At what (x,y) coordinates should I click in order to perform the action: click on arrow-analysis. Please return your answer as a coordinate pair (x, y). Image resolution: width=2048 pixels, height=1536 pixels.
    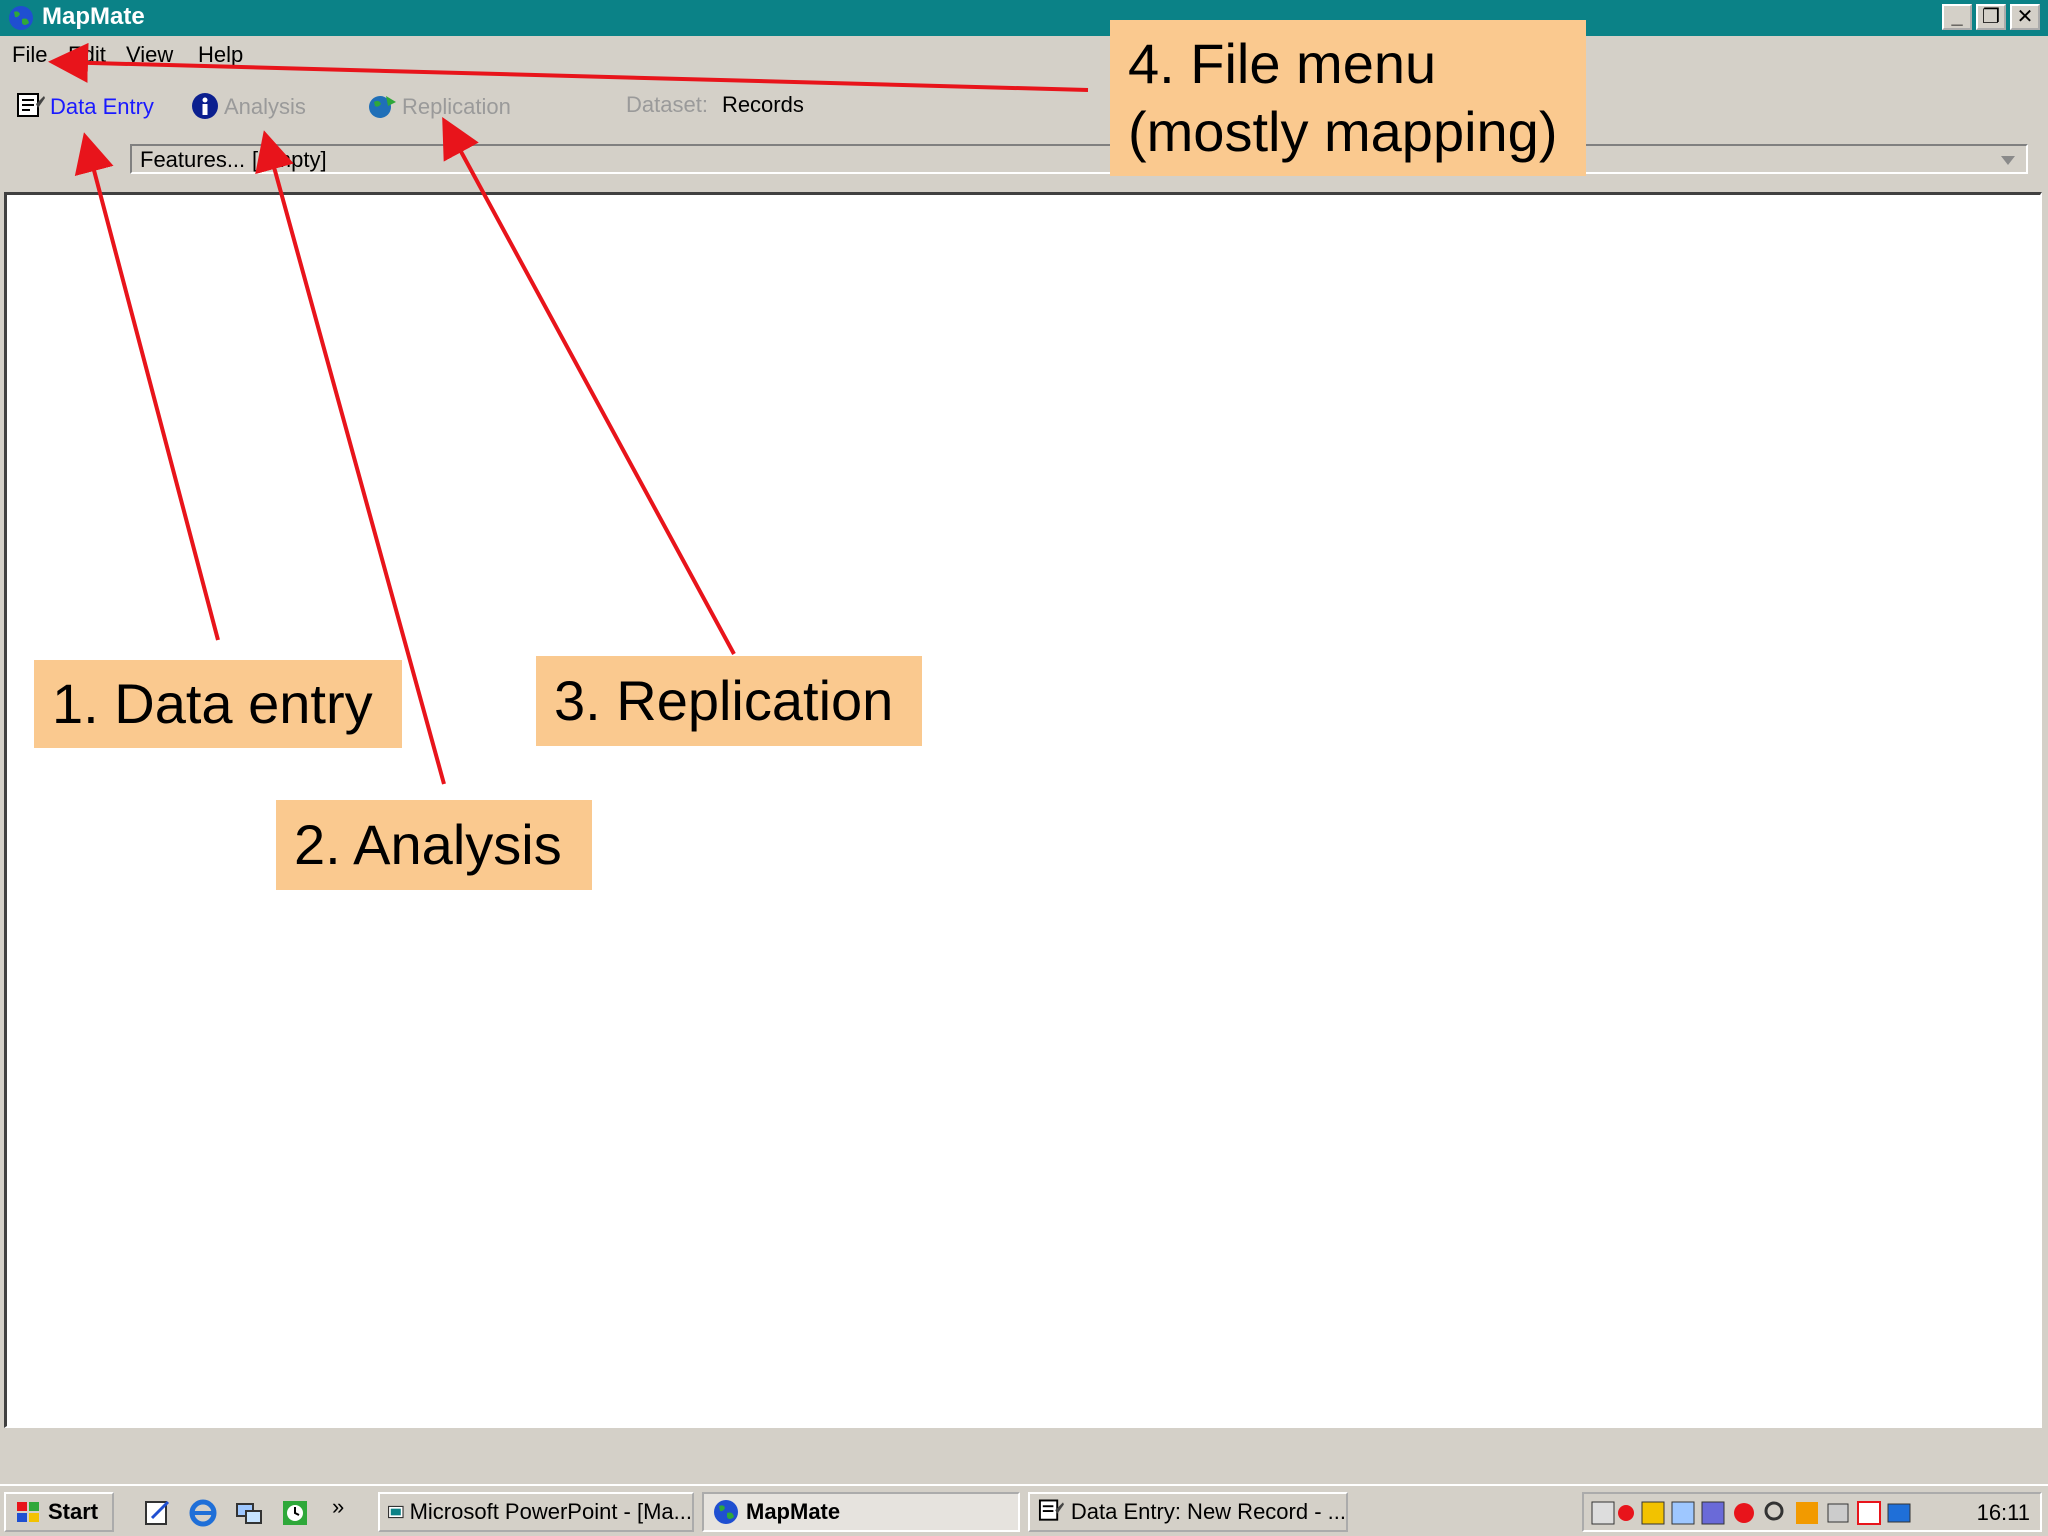
    Looking at the image, I should click on (350, 457).